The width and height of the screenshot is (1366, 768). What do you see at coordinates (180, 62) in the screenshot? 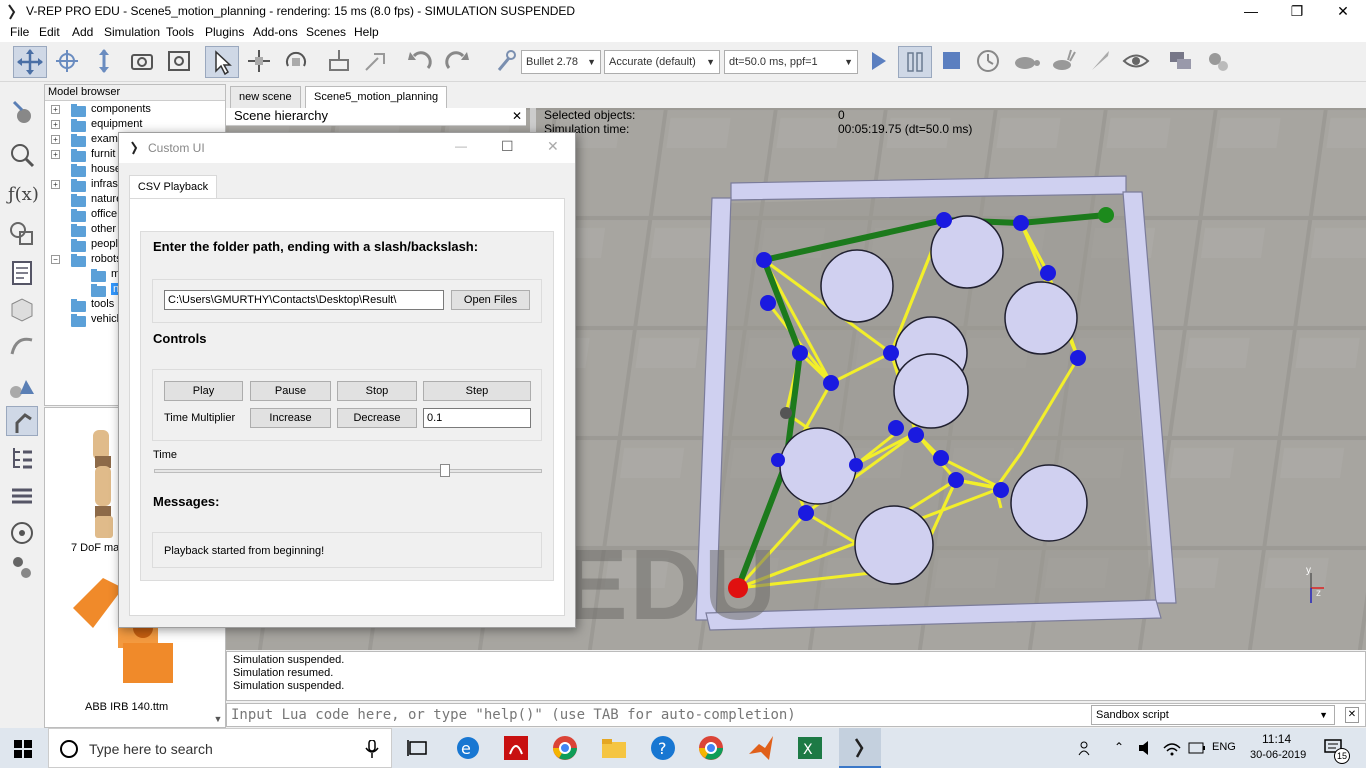
I see `fit-to-view-button` at bounding box center [180, 62].